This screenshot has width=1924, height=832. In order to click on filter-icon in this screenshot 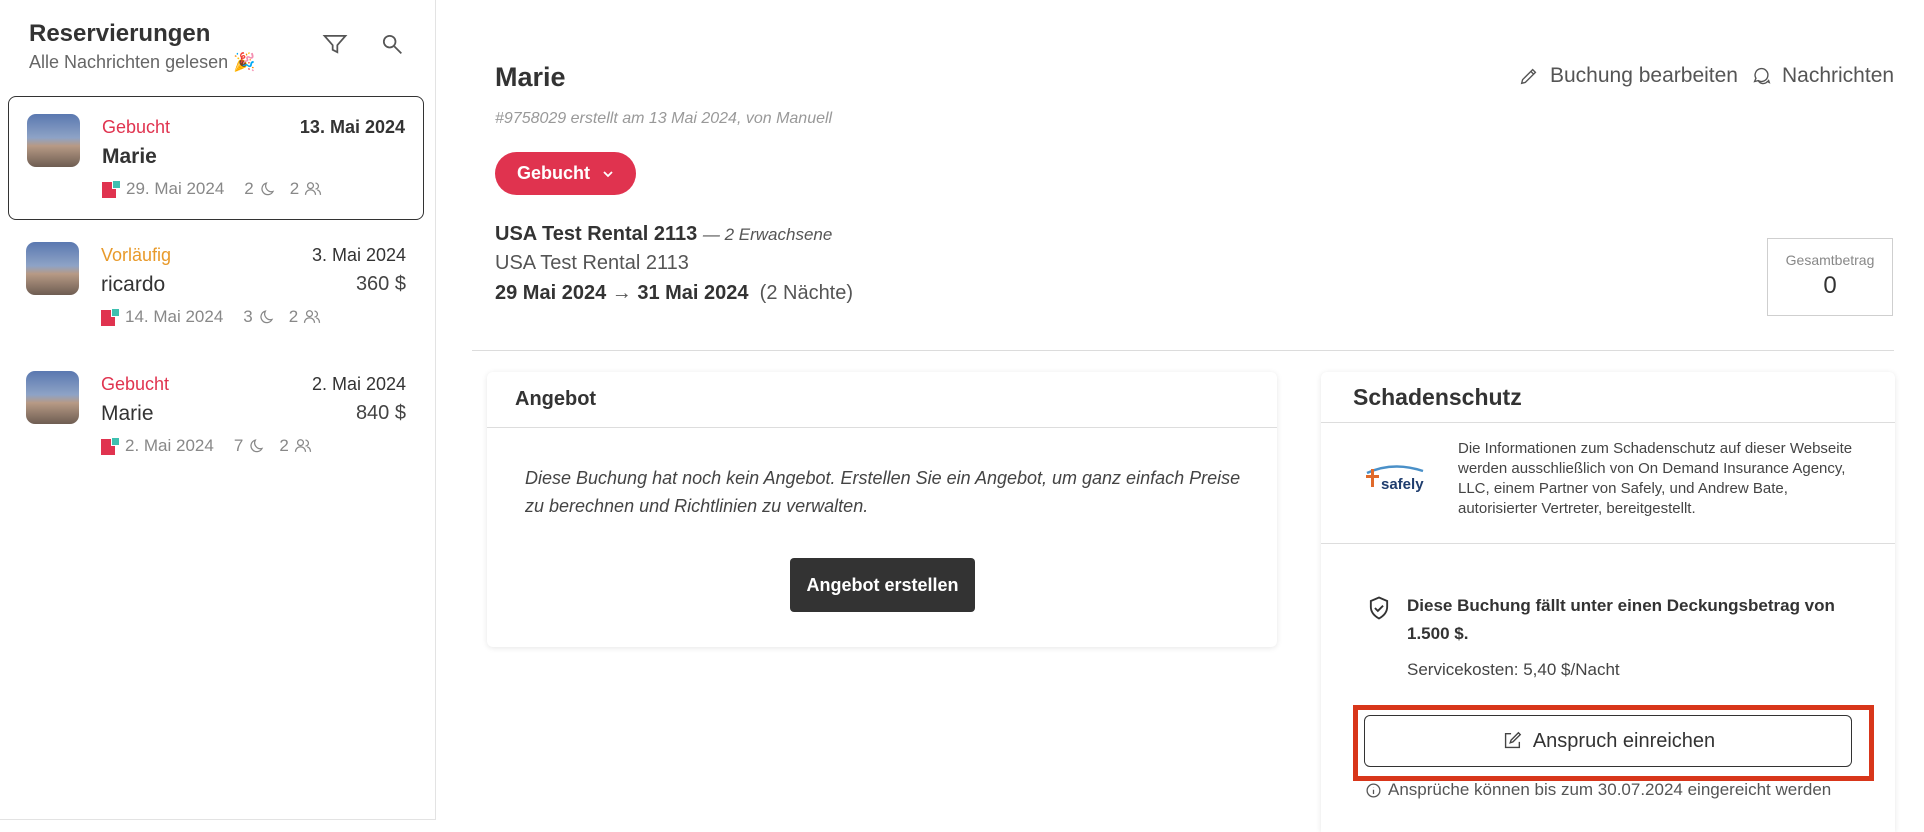, I will do `click(335, 44)`.